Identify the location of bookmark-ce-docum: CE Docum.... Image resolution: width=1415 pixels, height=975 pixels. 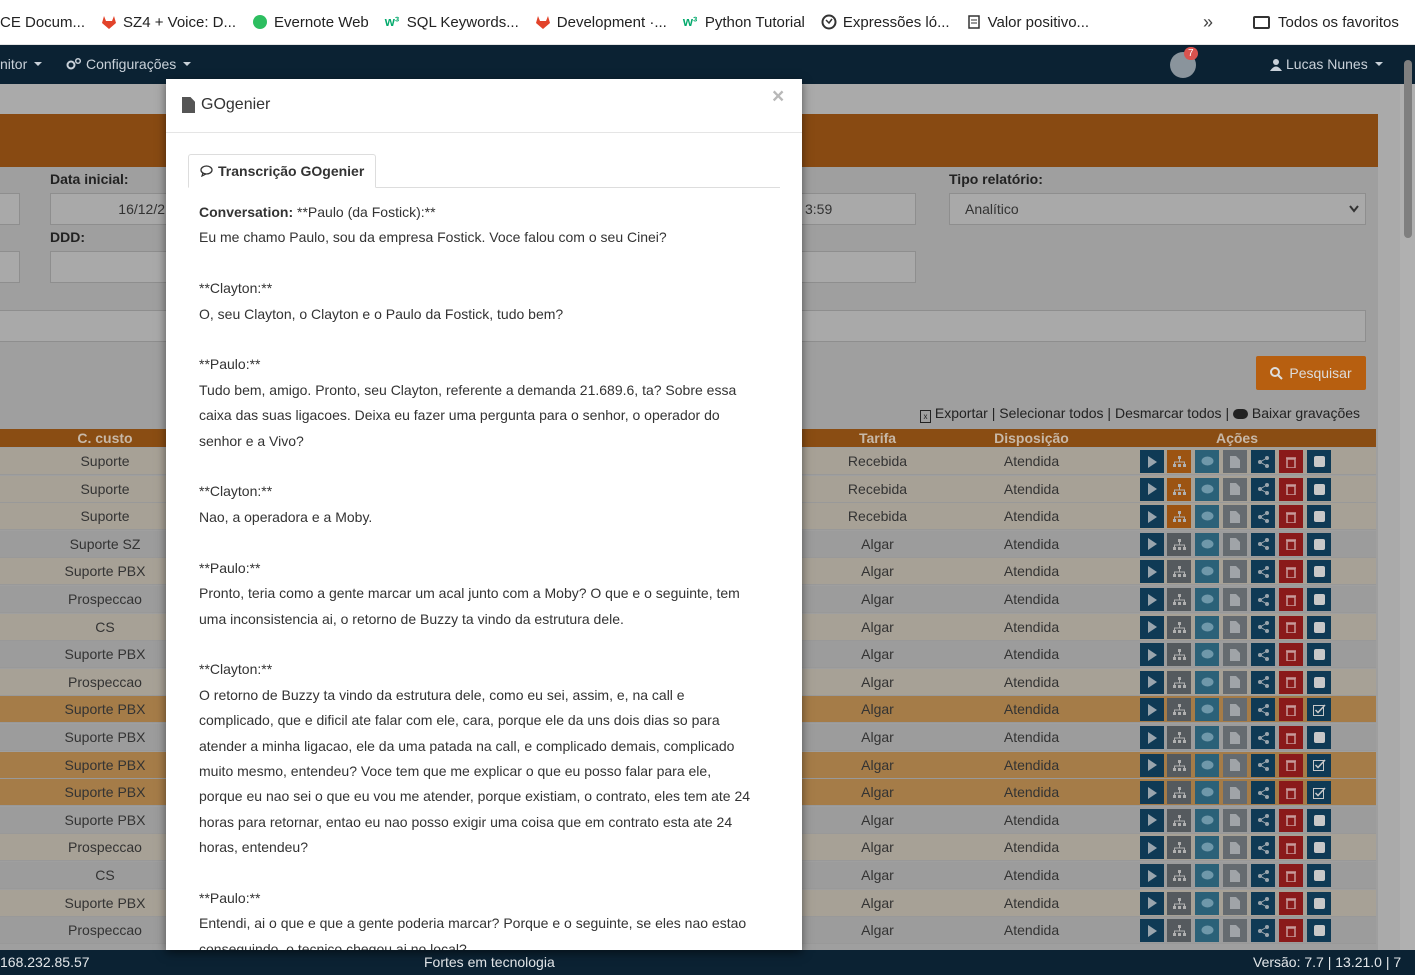
(46, 22).